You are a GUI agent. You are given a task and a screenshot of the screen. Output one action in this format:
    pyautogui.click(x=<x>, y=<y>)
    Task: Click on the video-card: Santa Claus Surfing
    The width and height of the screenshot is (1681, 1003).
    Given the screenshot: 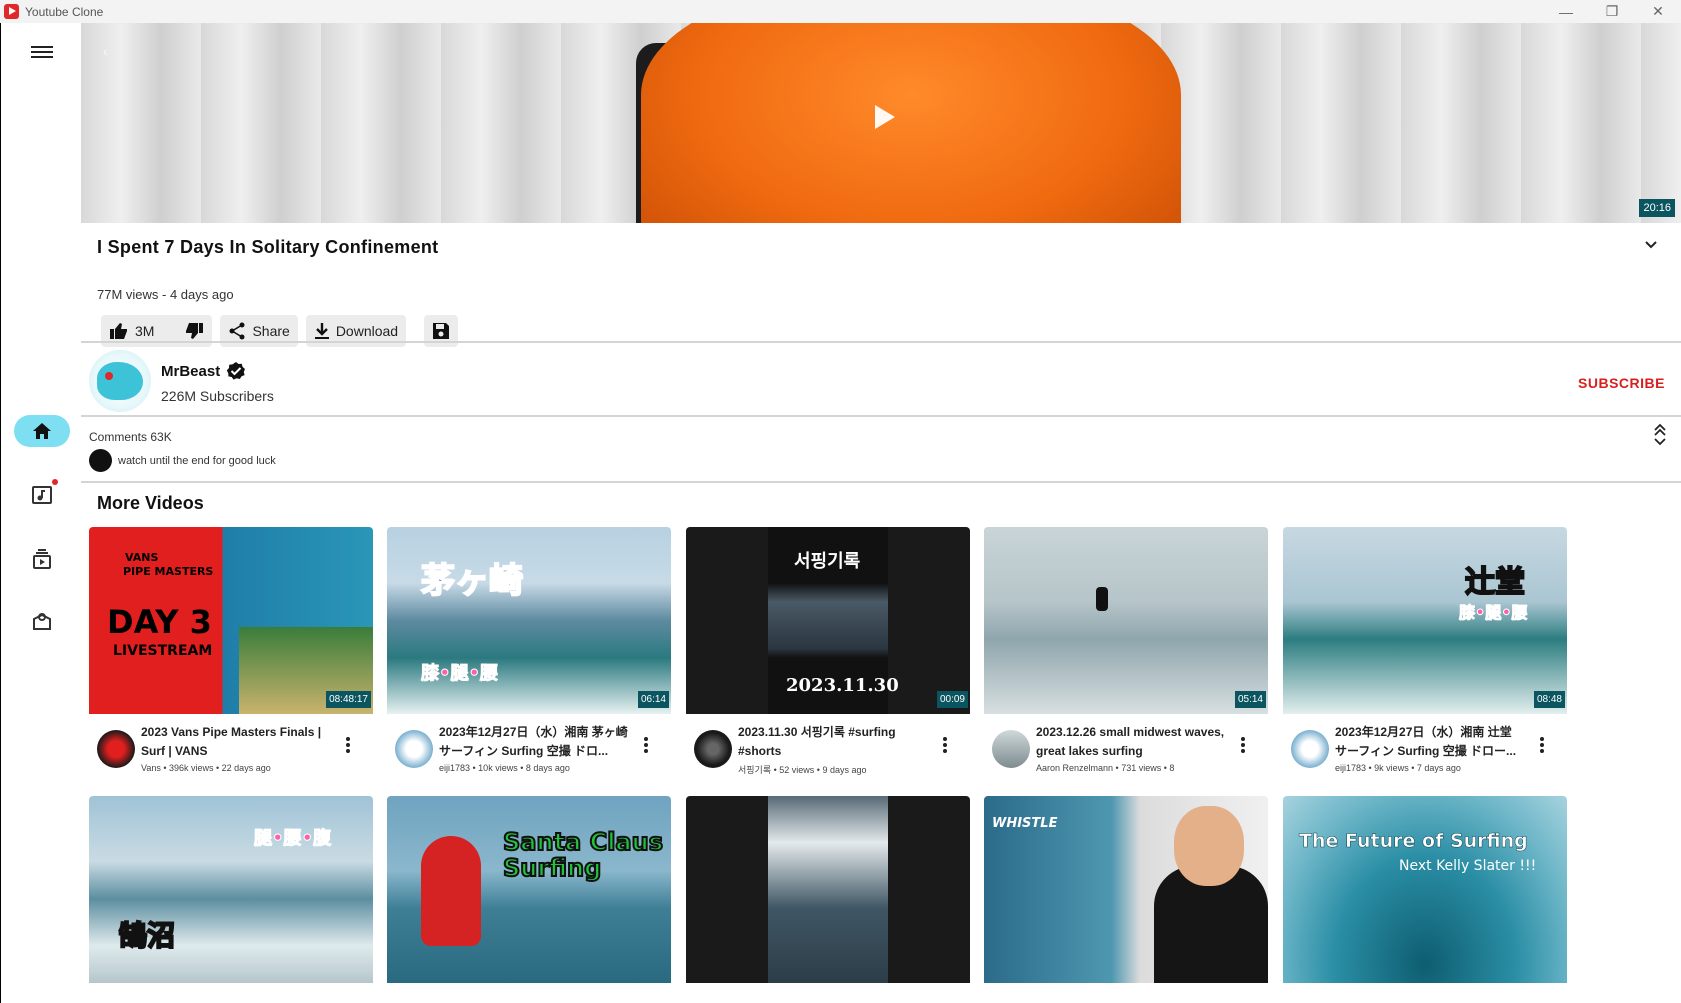 What is the action you would take?
    pyautogui.click(x=529, y=889)
    